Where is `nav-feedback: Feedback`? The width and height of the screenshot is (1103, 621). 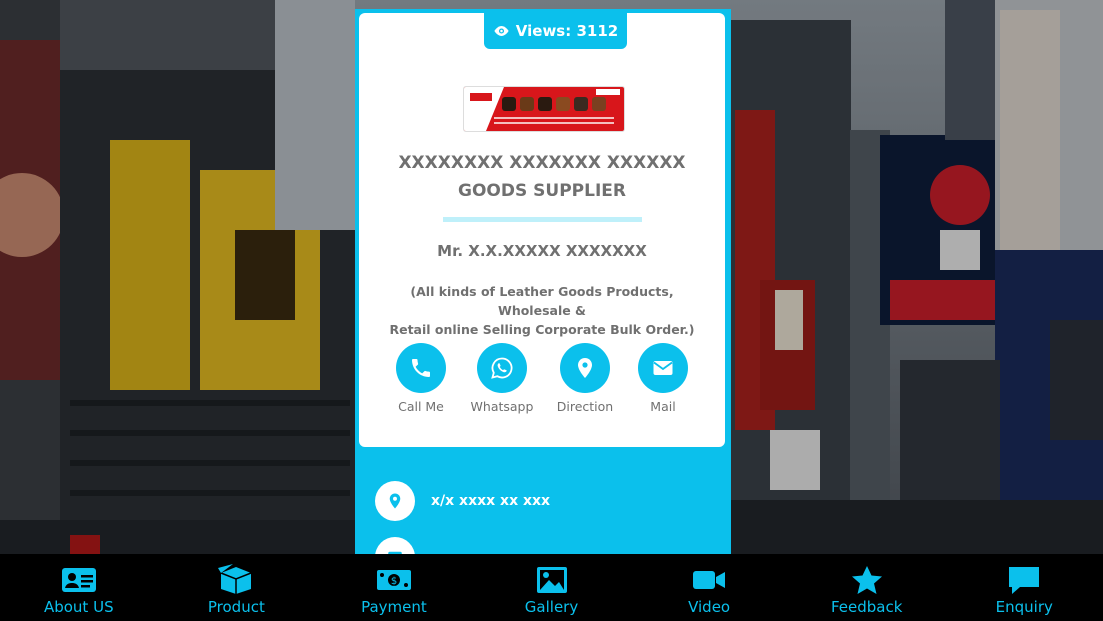
nav-feedback: Feedback is located at coordinates (867, 587).